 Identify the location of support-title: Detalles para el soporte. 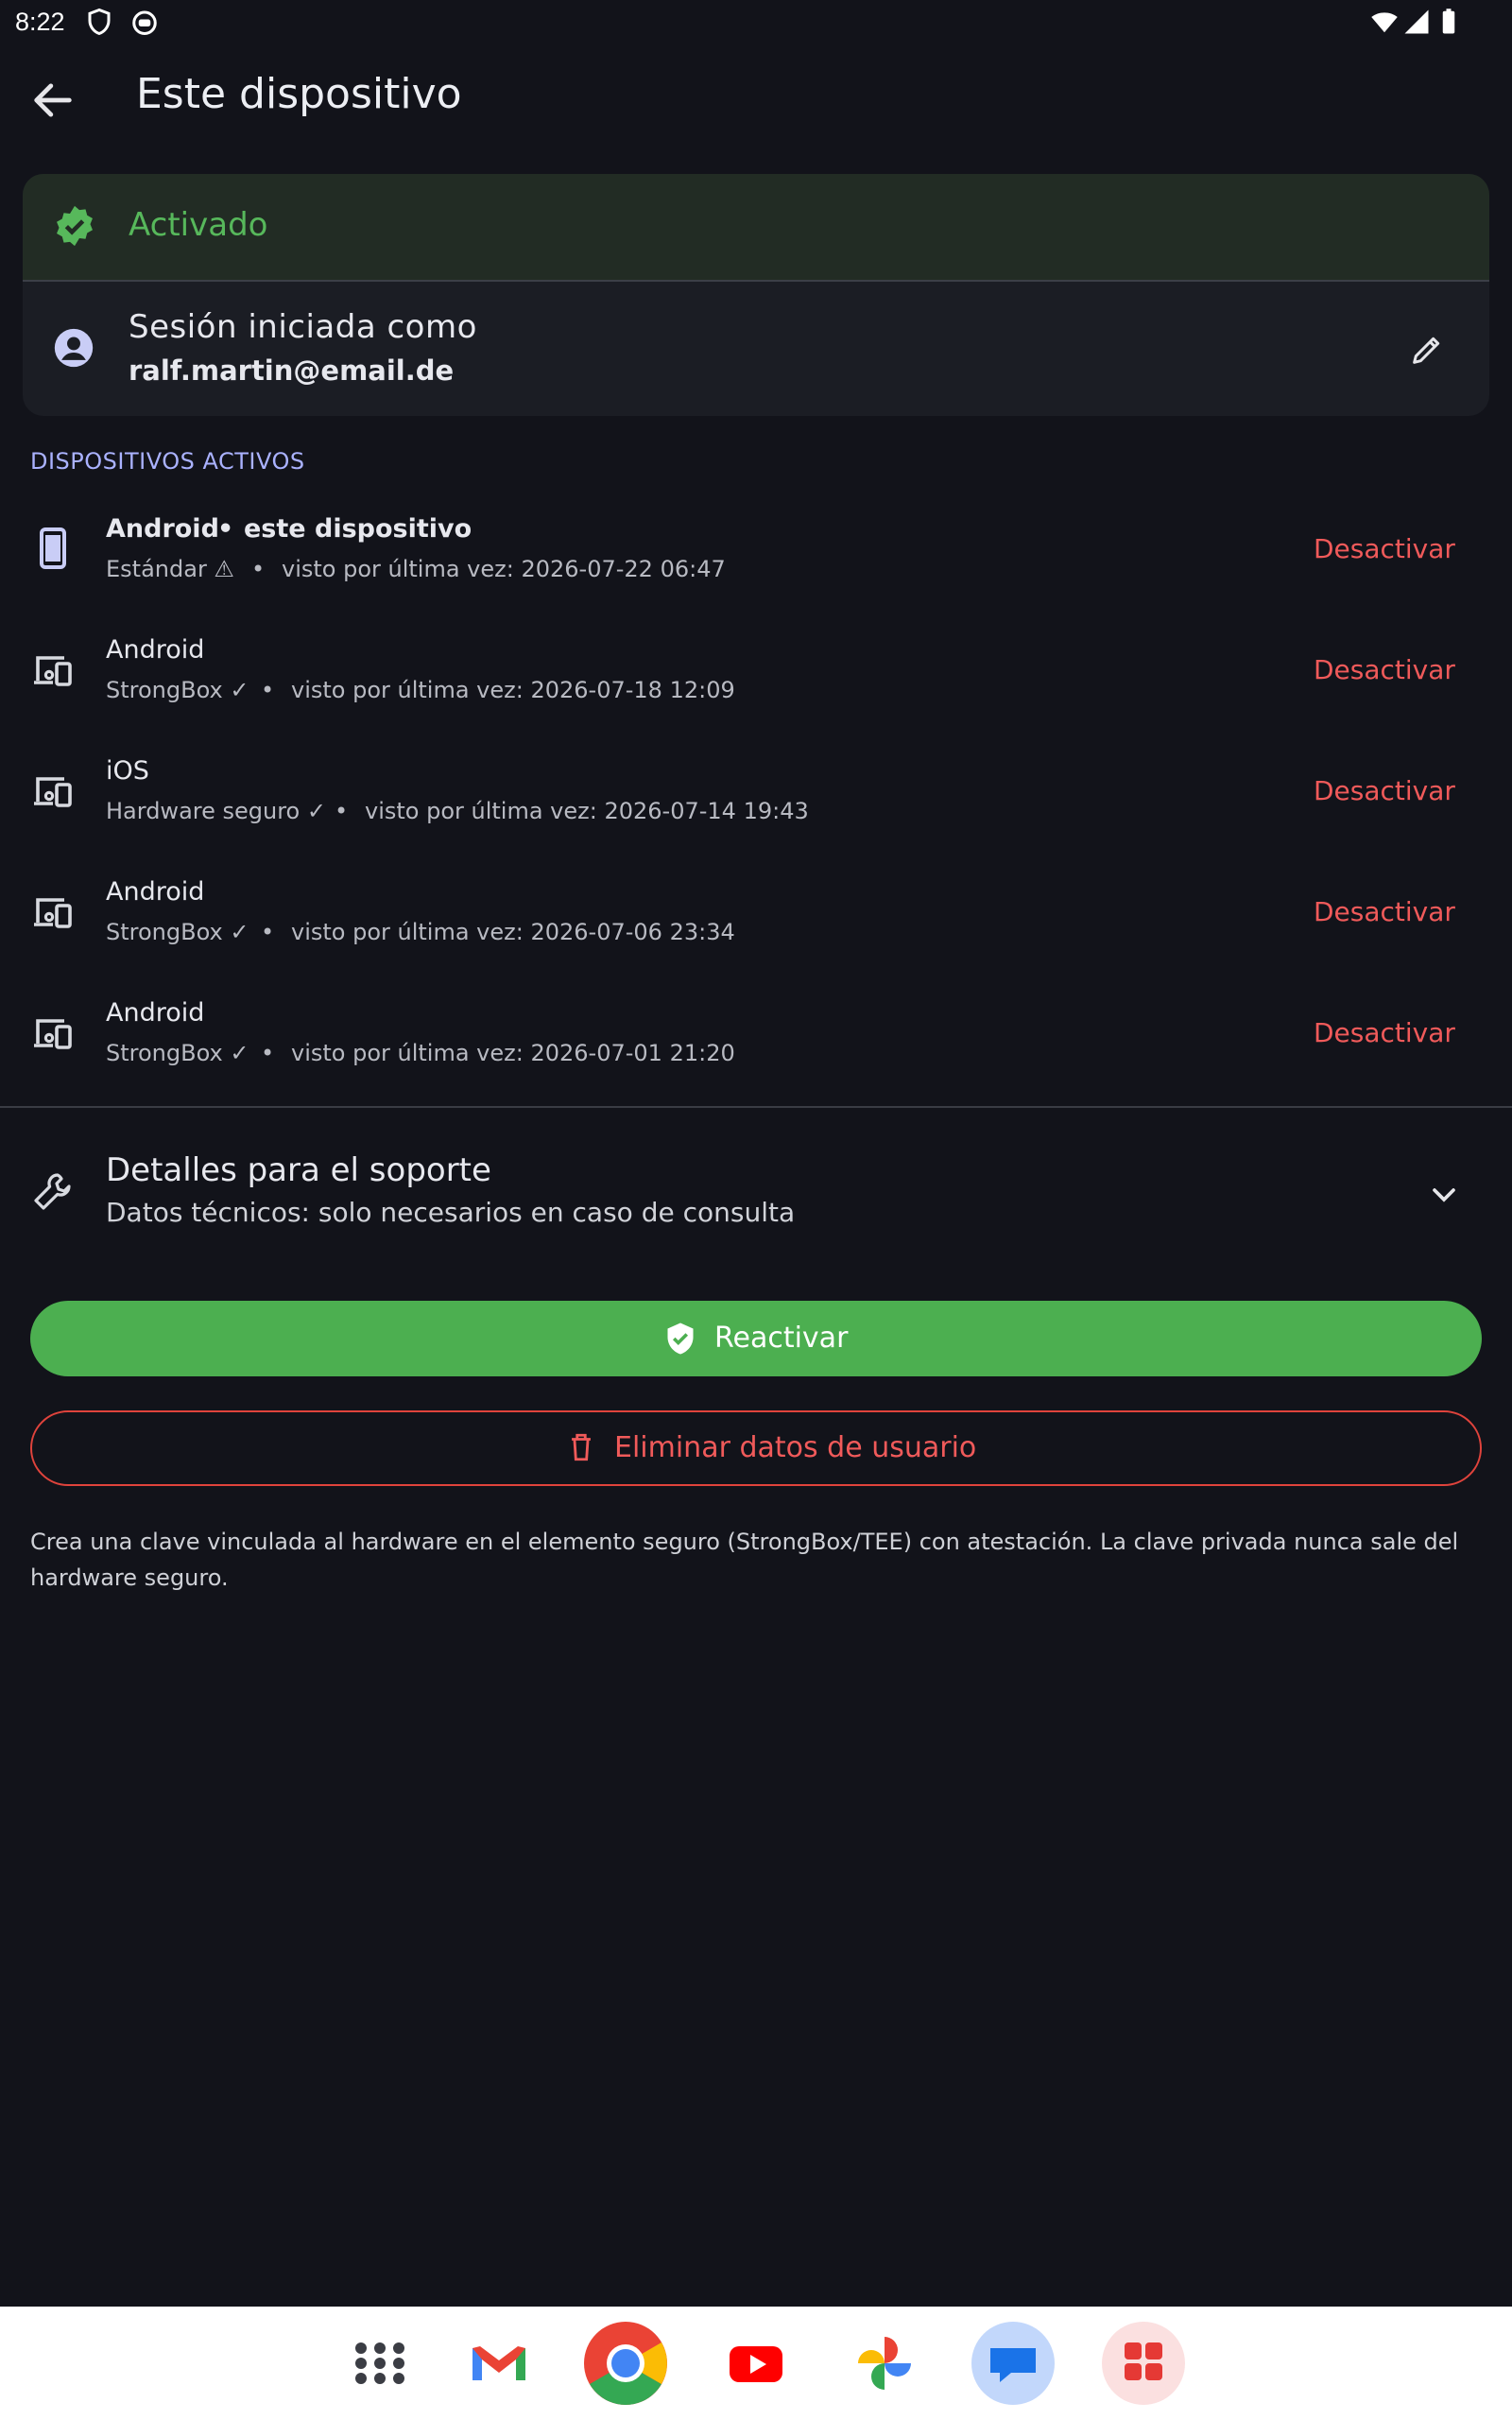
(298, 1170).